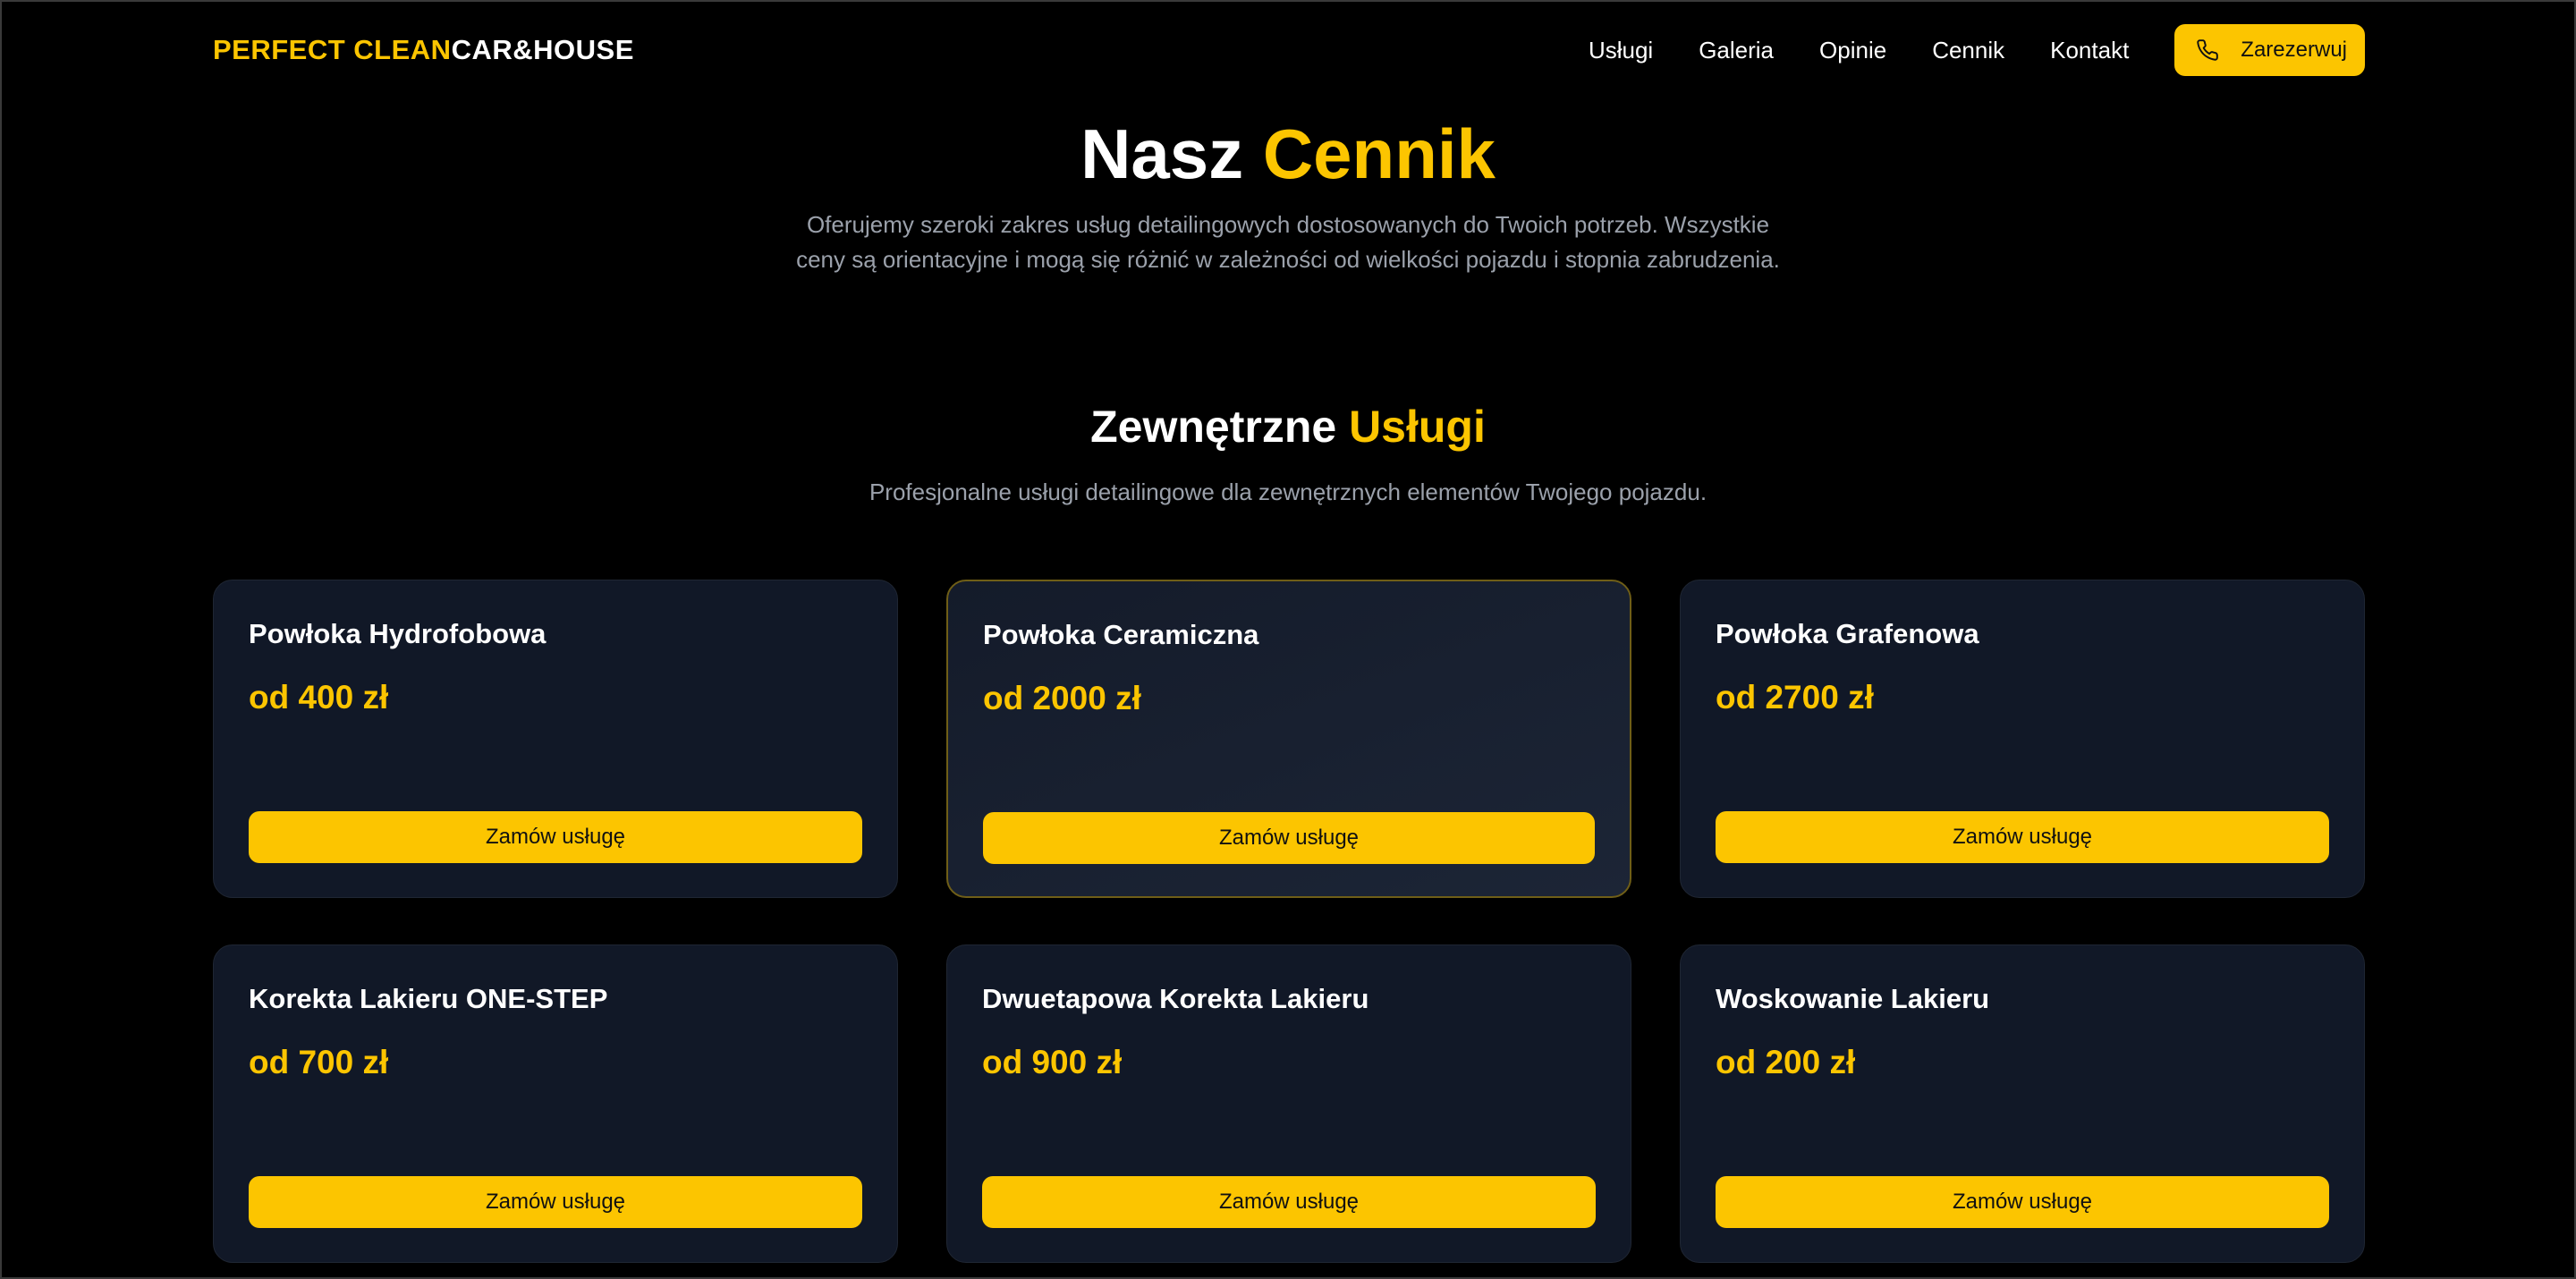  Describe the element at coordinates (319, 1062) in the screenshot. I see `service-price: od 700 zł` at that location.